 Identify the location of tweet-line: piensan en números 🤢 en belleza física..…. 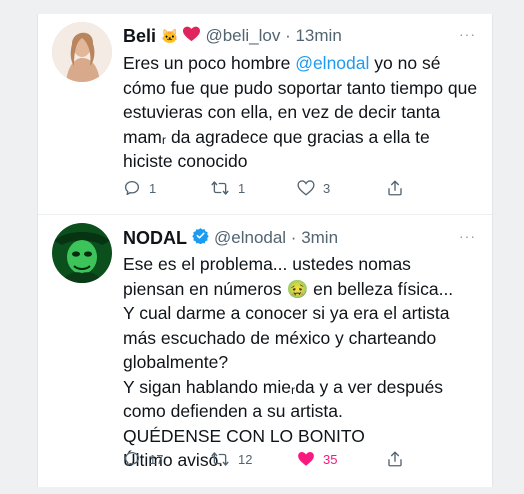
(288, 288).